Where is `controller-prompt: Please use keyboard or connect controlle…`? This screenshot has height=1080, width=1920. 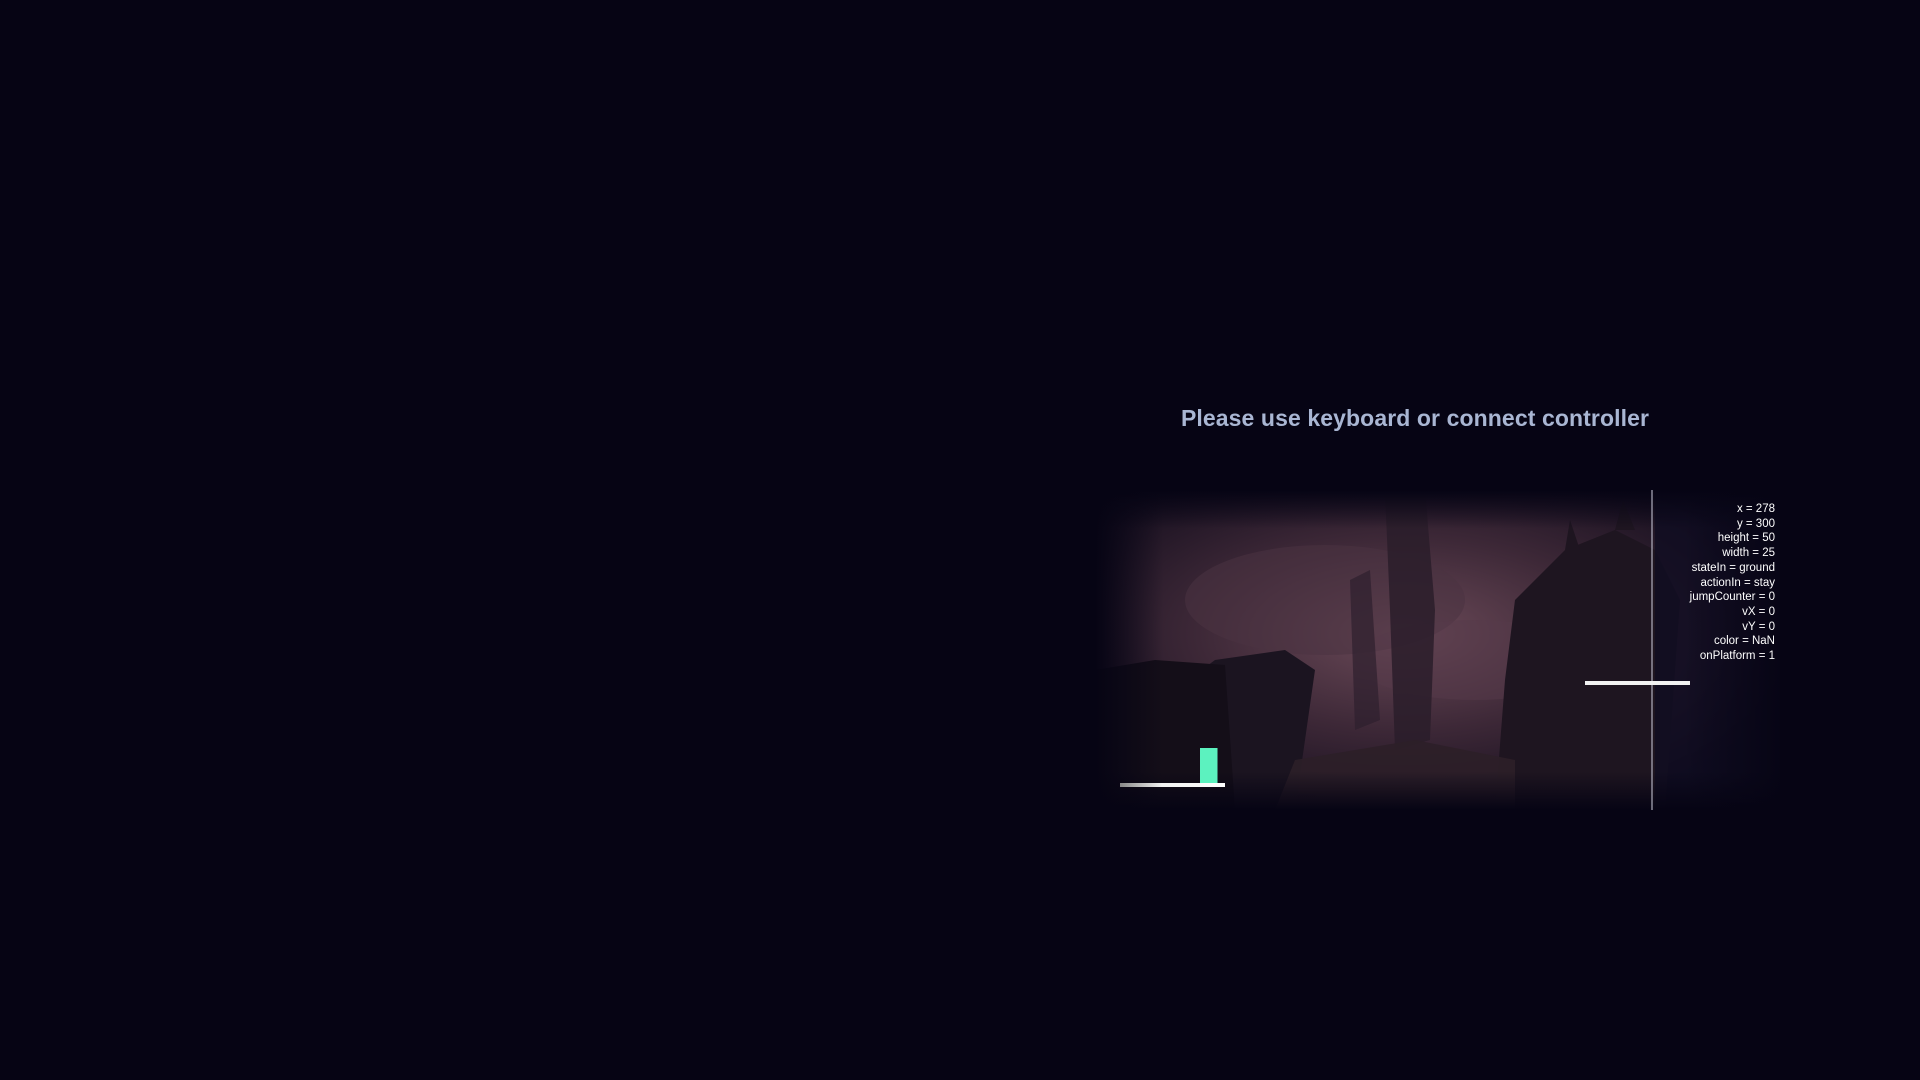
controller-prompt: Please use keyboard or connect controlle… is located at coordinates (1415, 418).